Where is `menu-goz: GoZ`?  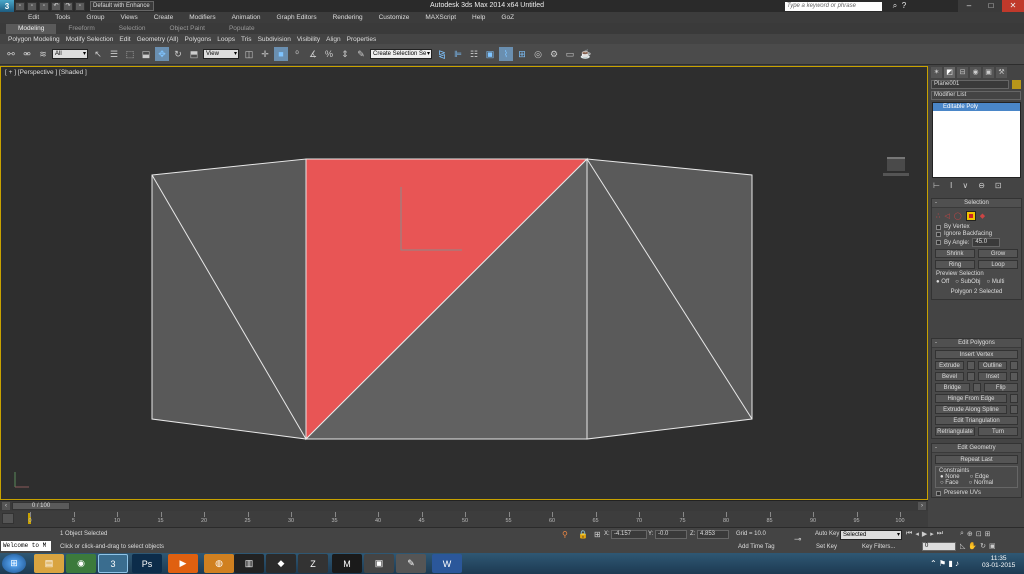 menu-goz: GoZ is located at coordinates (507, 17).